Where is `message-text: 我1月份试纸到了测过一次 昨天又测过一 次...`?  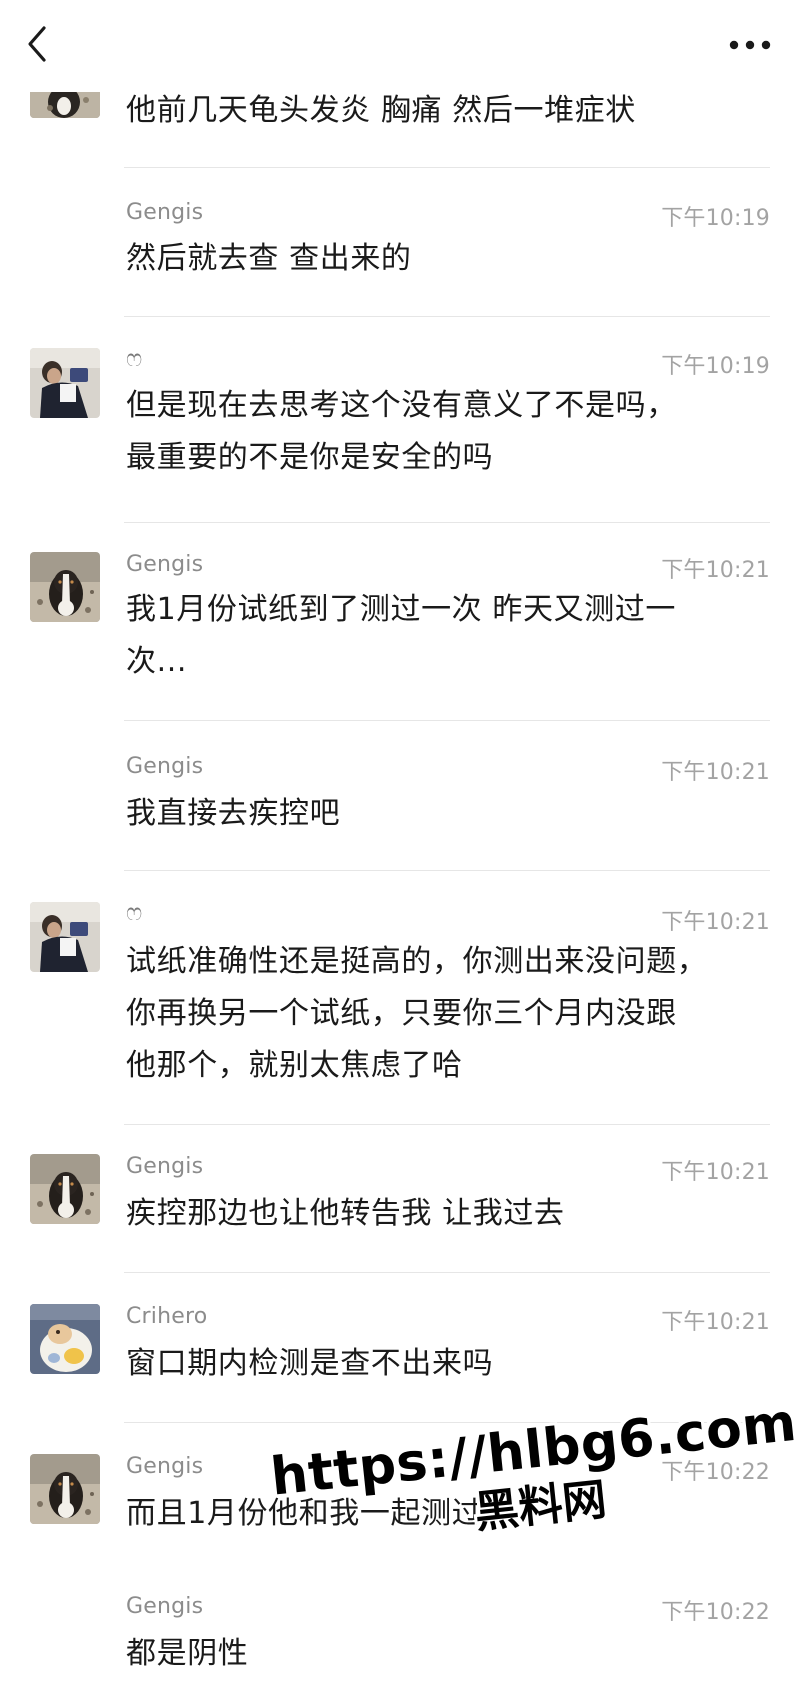 message-text: 我1月份试纸到了测过一次 昨天又测过一 次... is located at coordinates (401, 635).